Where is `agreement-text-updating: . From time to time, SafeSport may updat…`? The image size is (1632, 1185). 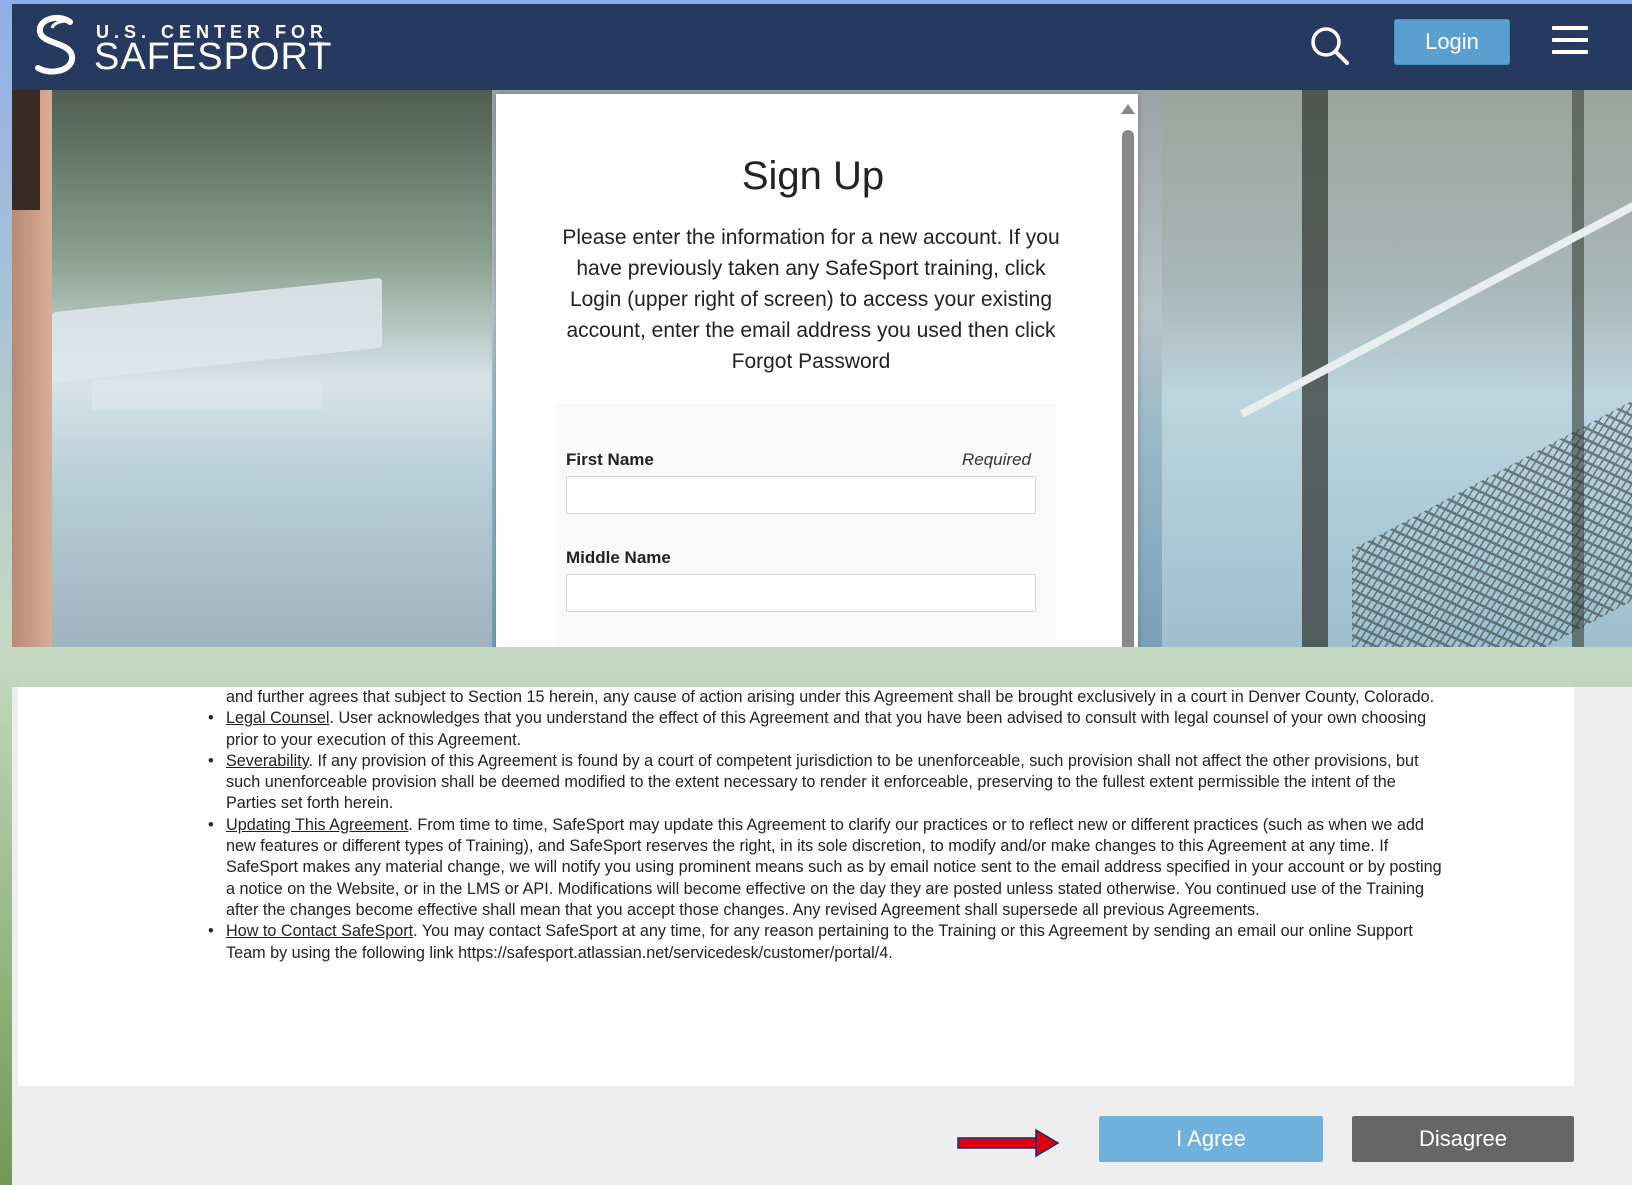 agreement-text-updating: . From time to time, SafeSport may updat… is located at coordinates (834, 867).